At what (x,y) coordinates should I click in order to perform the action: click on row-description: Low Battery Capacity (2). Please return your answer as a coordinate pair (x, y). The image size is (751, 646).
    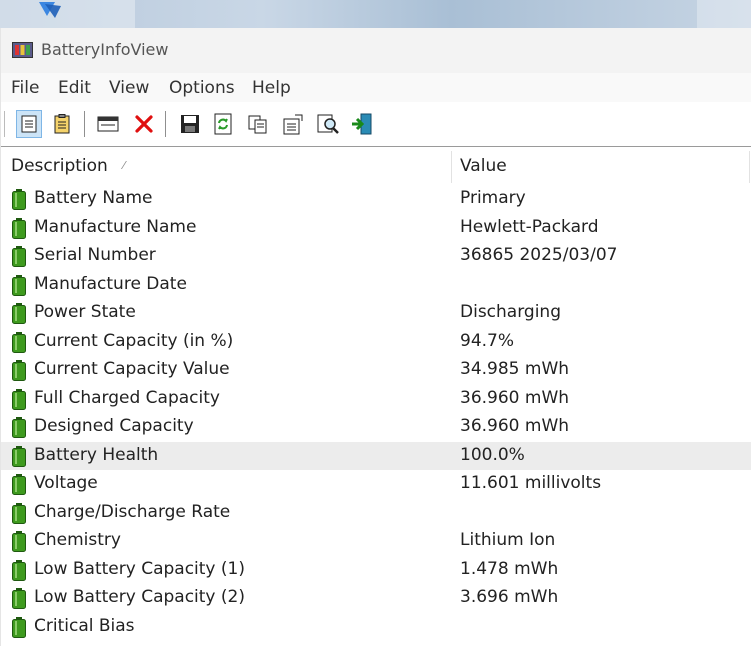
    Looking at the image, I should click on (139, 597).